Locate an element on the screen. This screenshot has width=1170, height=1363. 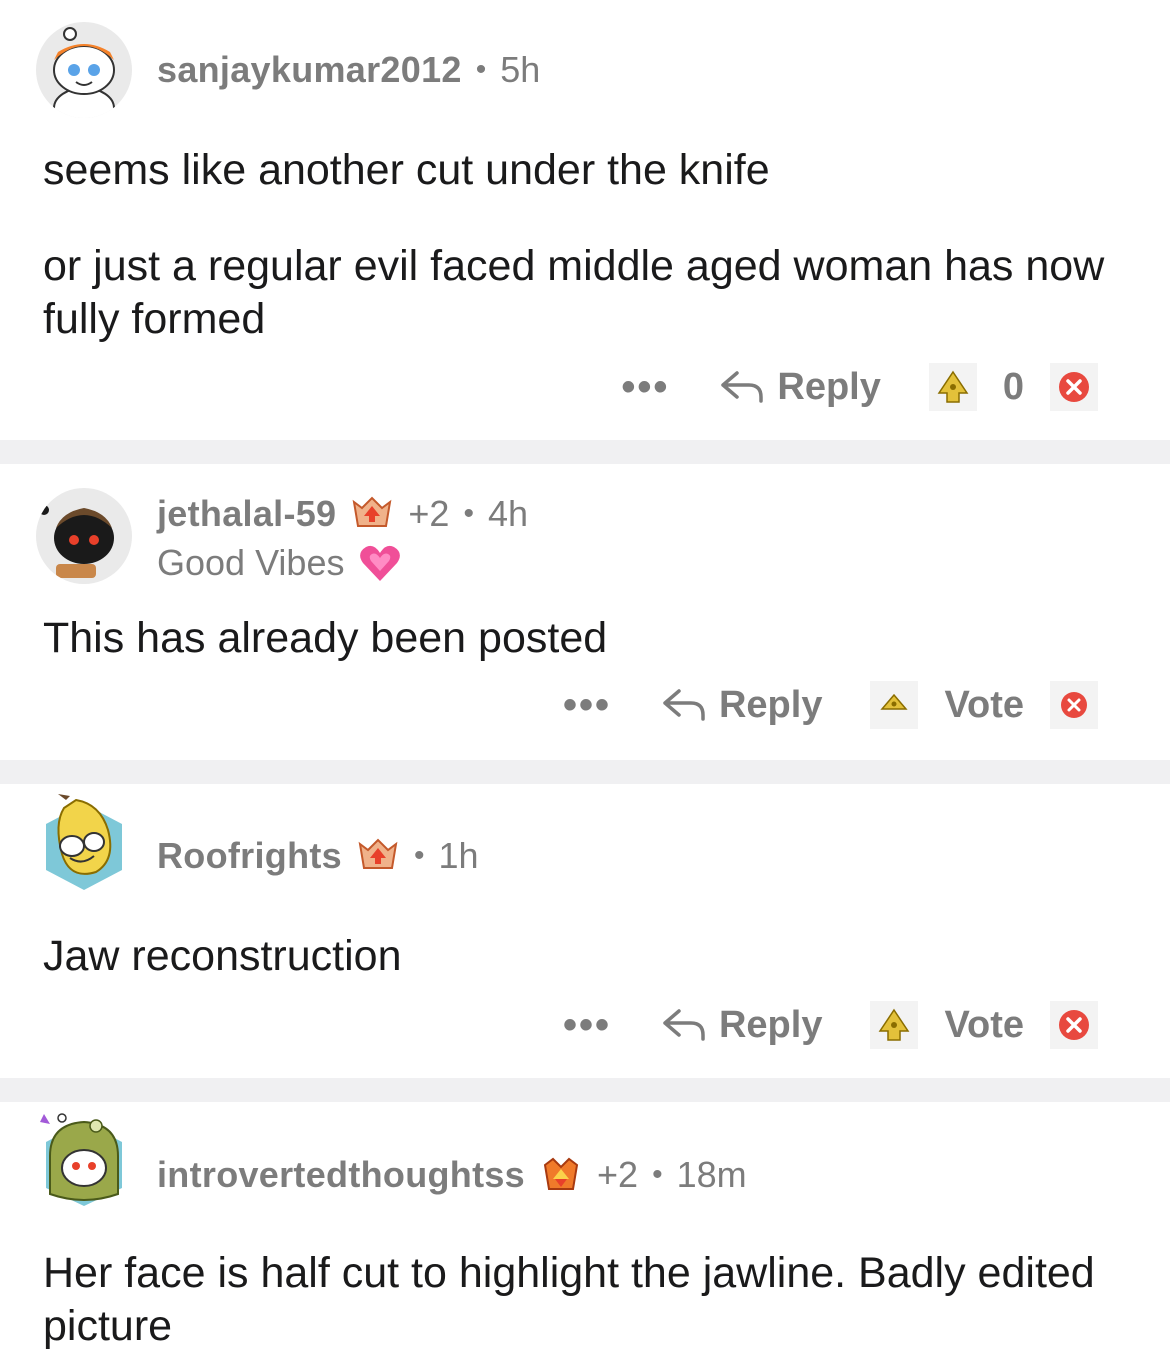
comment-body: This has already been posted is located at coordinates (588, 638).